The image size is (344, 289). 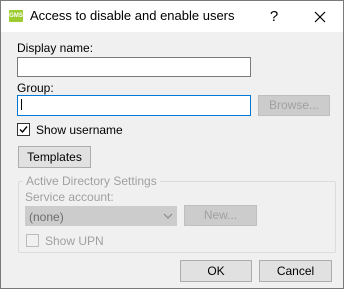 What do you see at coordinates (168, 216) in the screenshot?
I see `chevron-down-icon` at bounding box center [168, 216].